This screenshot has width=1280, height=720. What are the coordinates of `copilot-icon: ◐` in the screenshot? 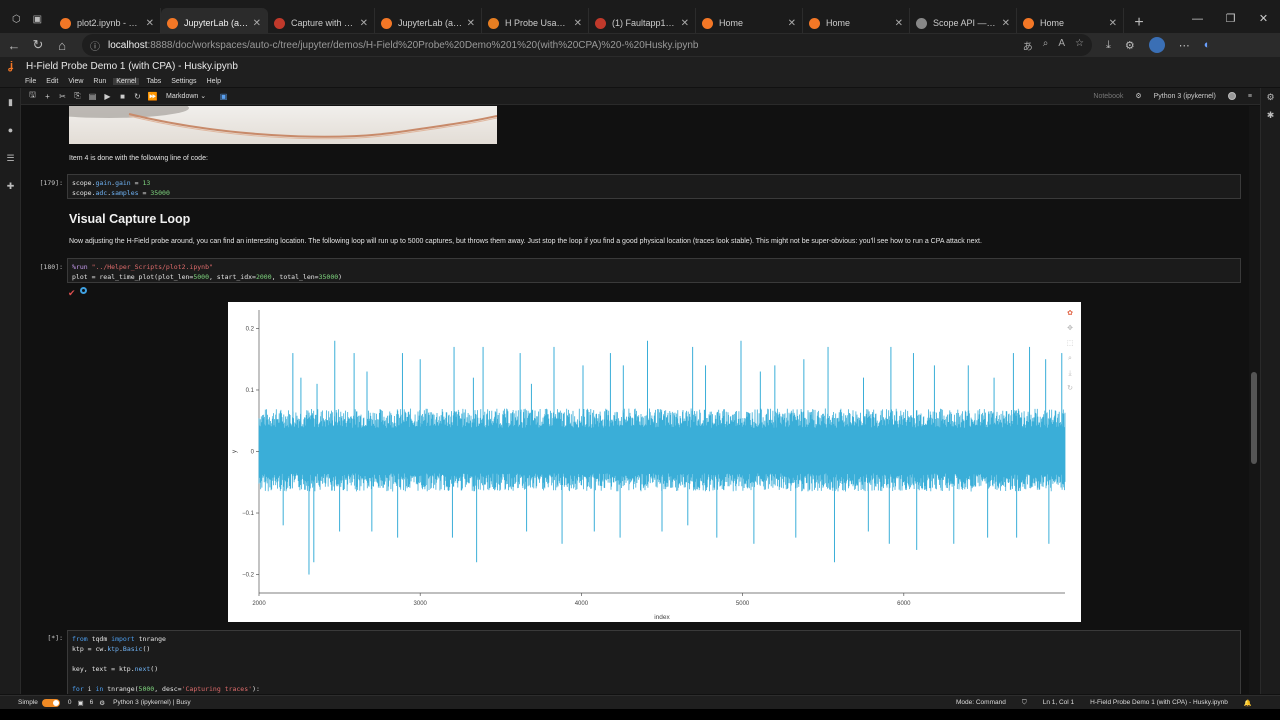 It's located at (1207, 45).